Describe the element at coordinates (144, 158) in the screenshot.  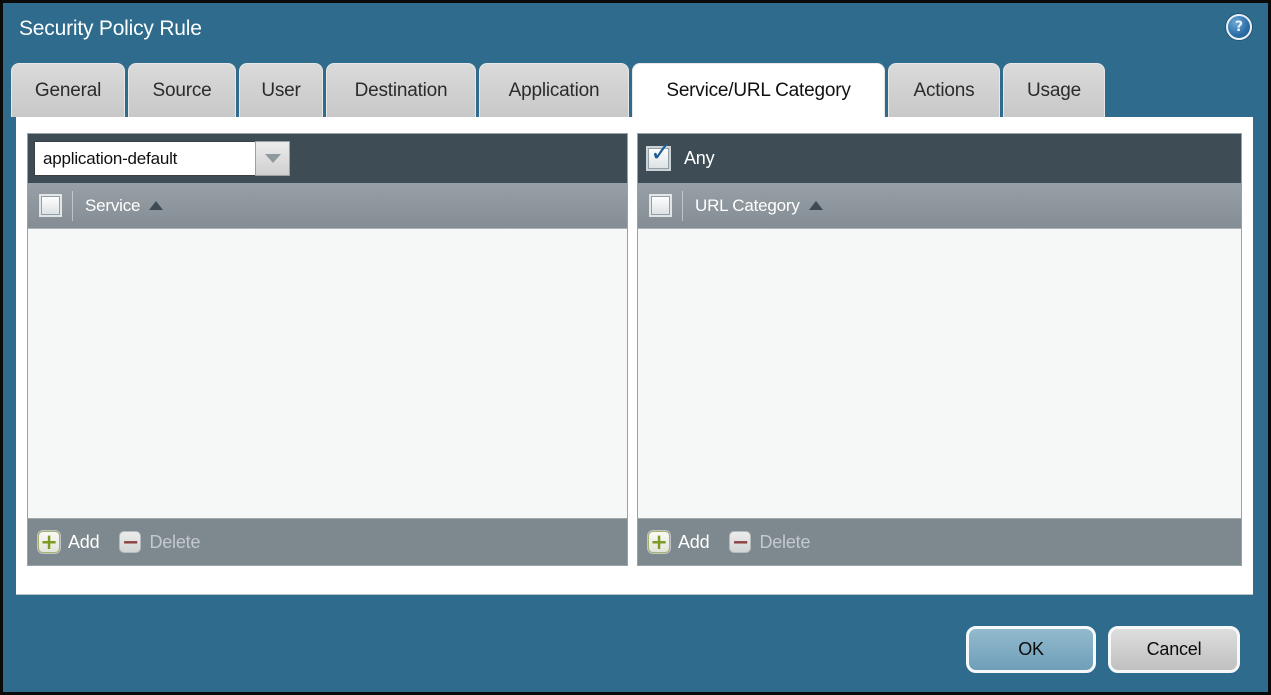
I see `service-type-input` at that location.